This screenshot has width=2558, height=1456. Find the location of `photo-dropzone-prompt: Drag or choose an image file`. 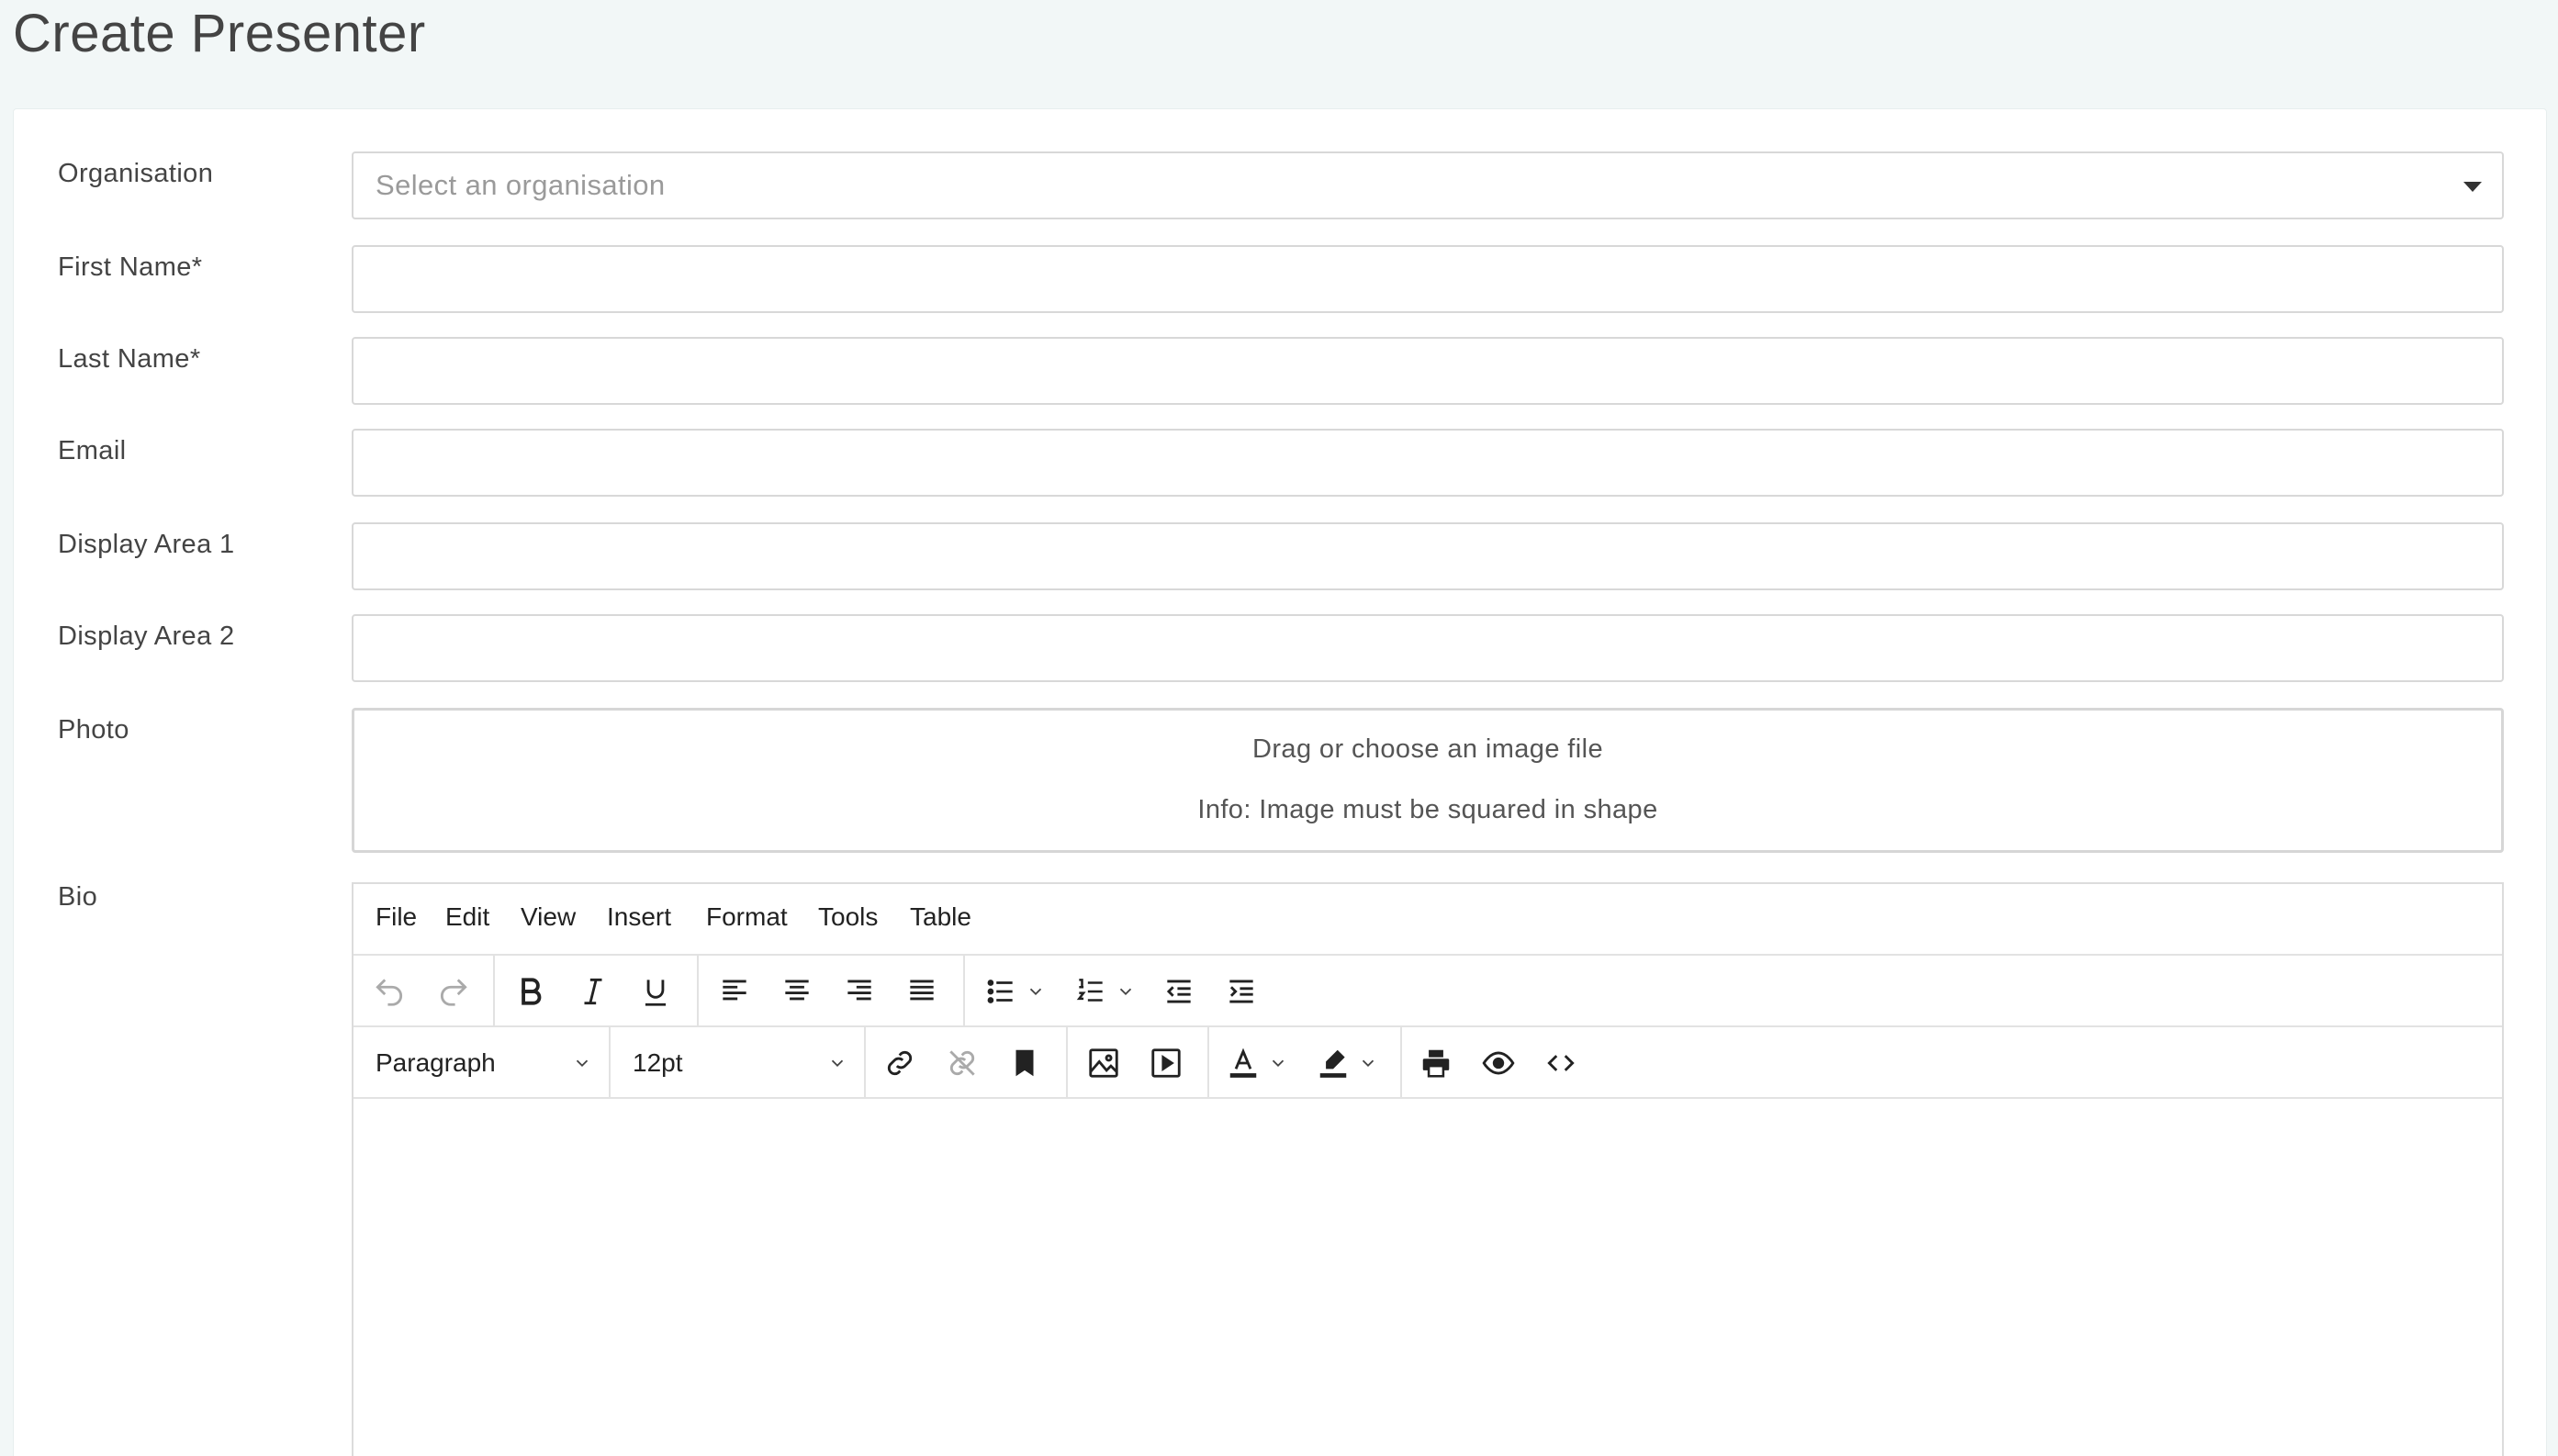

photo-dropzone-prompt: Drag or choose an image file is located at coordinates (1427, 749).